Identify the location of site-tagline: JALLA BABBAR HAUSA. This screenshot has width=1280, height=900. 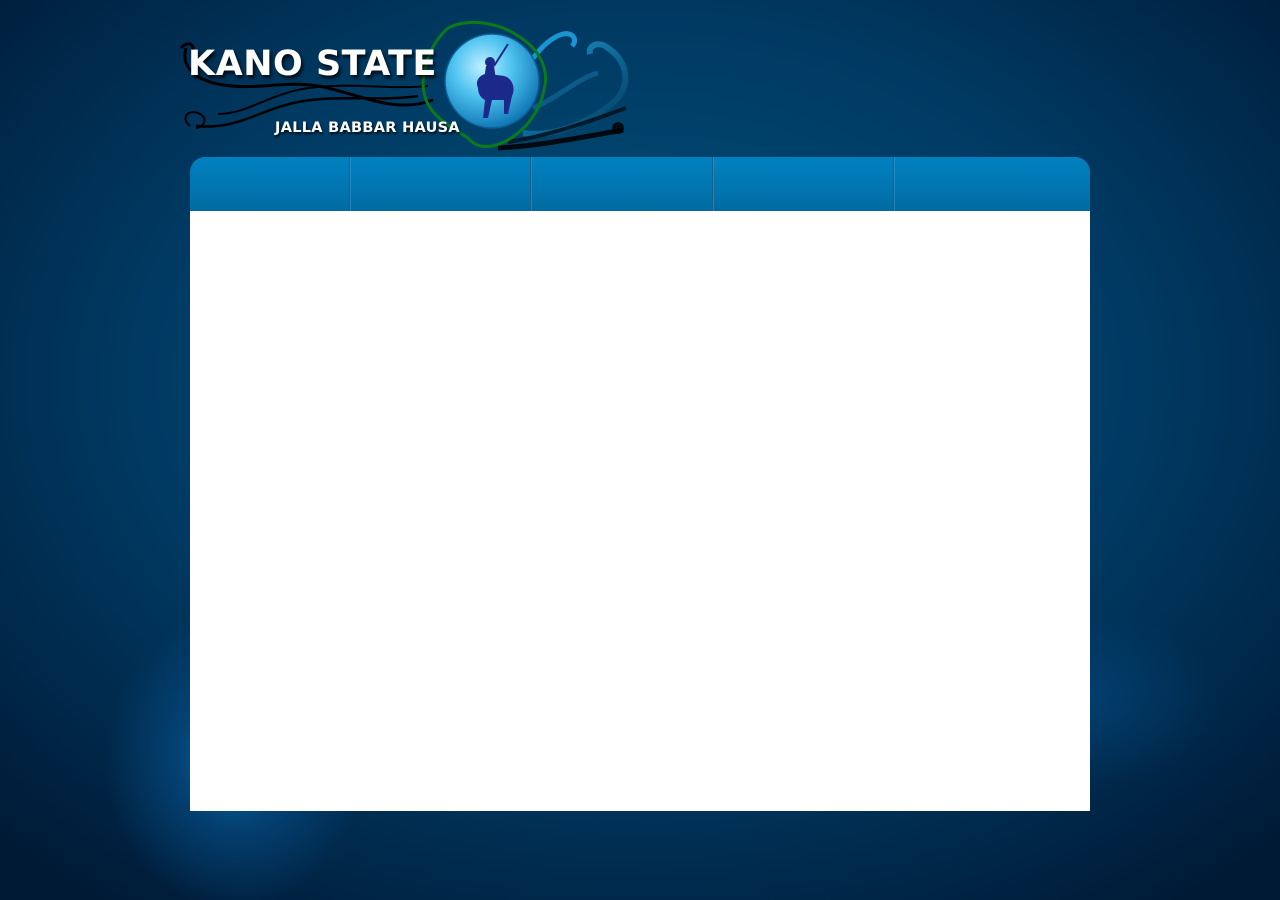
(367, 128).